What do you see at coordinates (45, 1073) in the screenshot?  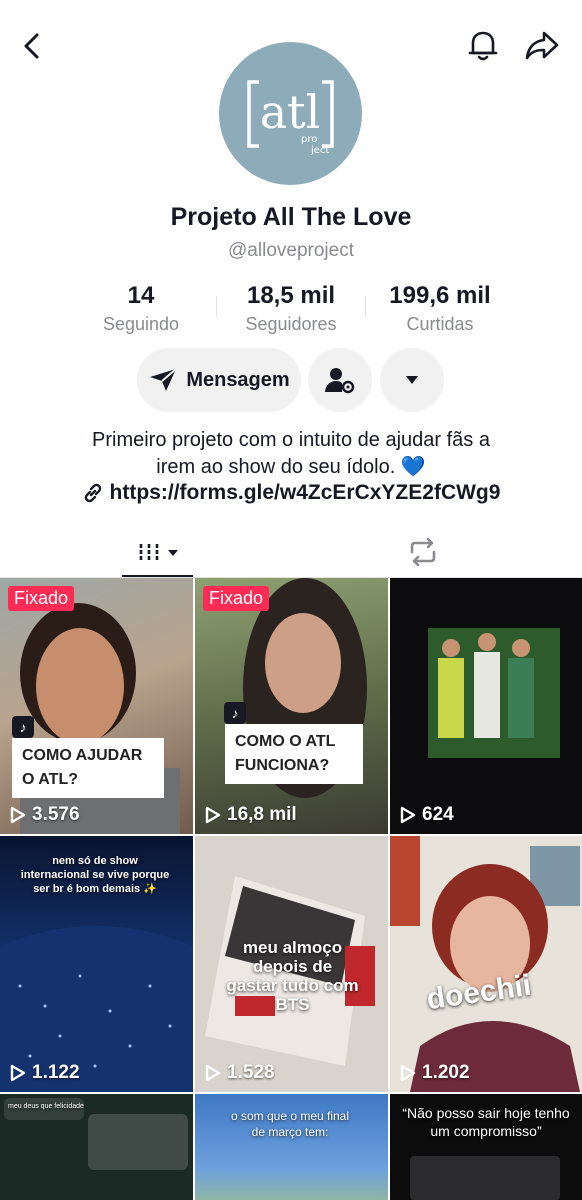 I see `view-count: 1.122` at bounding box center [45, 1073].